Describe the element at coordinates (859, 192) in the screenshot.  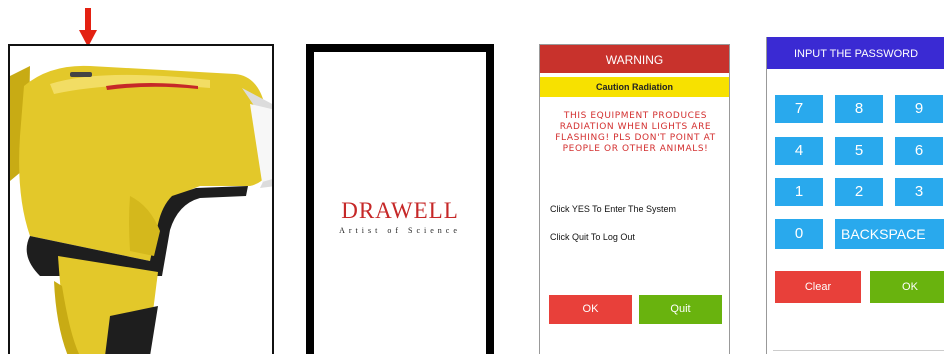
I see `key-2: 2` at that location.